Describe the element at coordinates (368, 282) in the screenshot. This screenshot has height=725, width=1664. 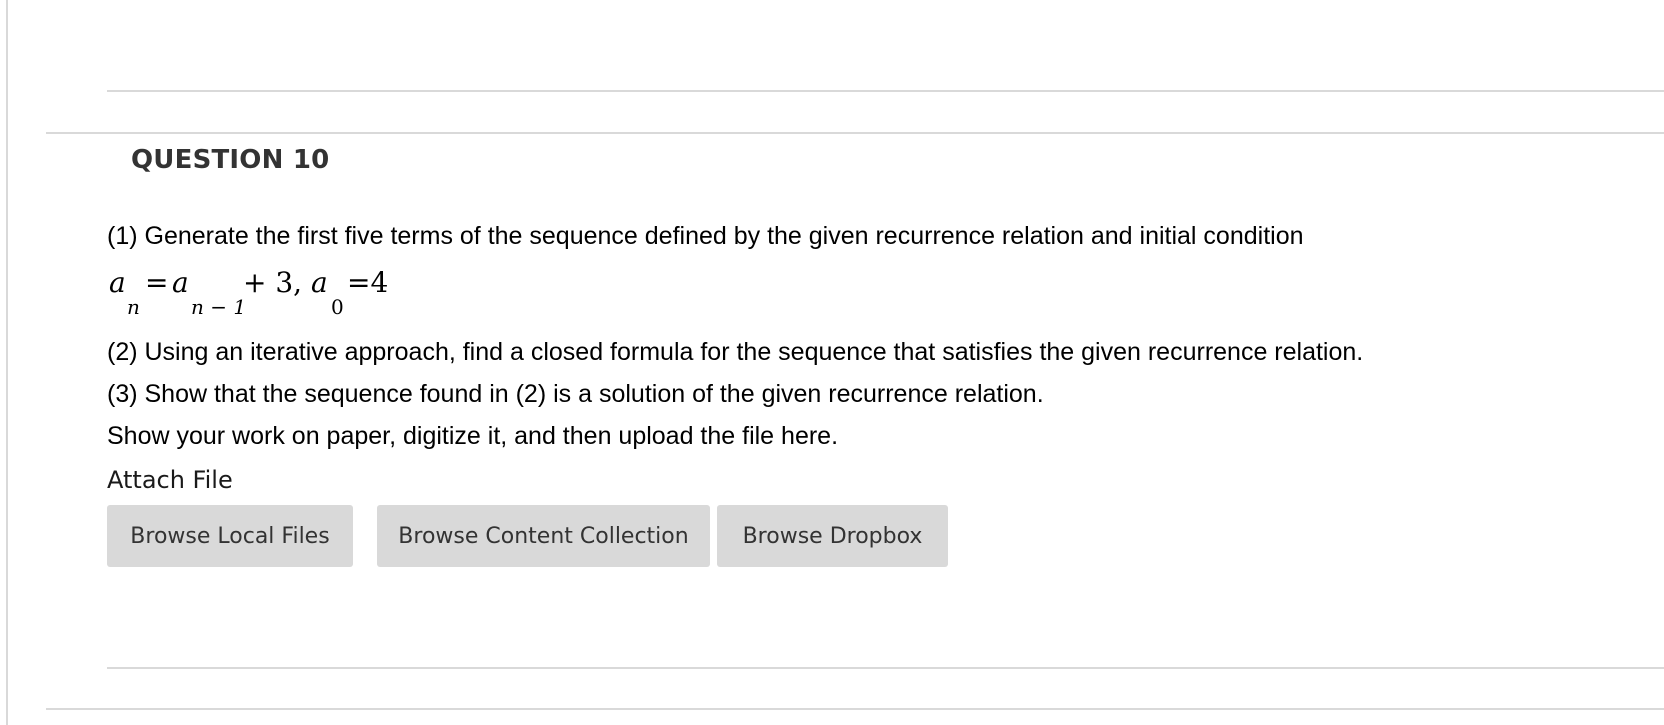
I see `formula-equals-4: =4` at that location.